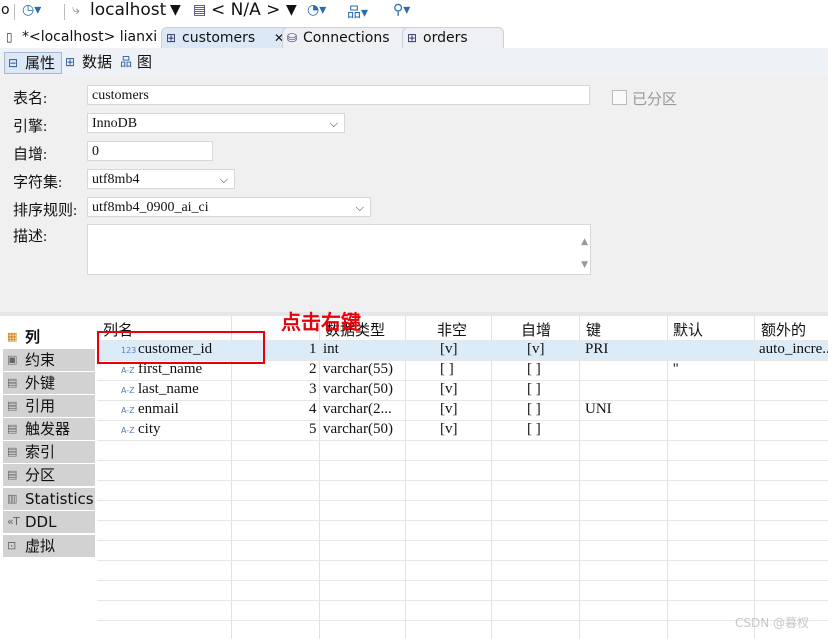  Describe the element at coordinates (49, 499) in the screenshot. I see `sidebar-item-statistics: ▥ Statistics` at that location.